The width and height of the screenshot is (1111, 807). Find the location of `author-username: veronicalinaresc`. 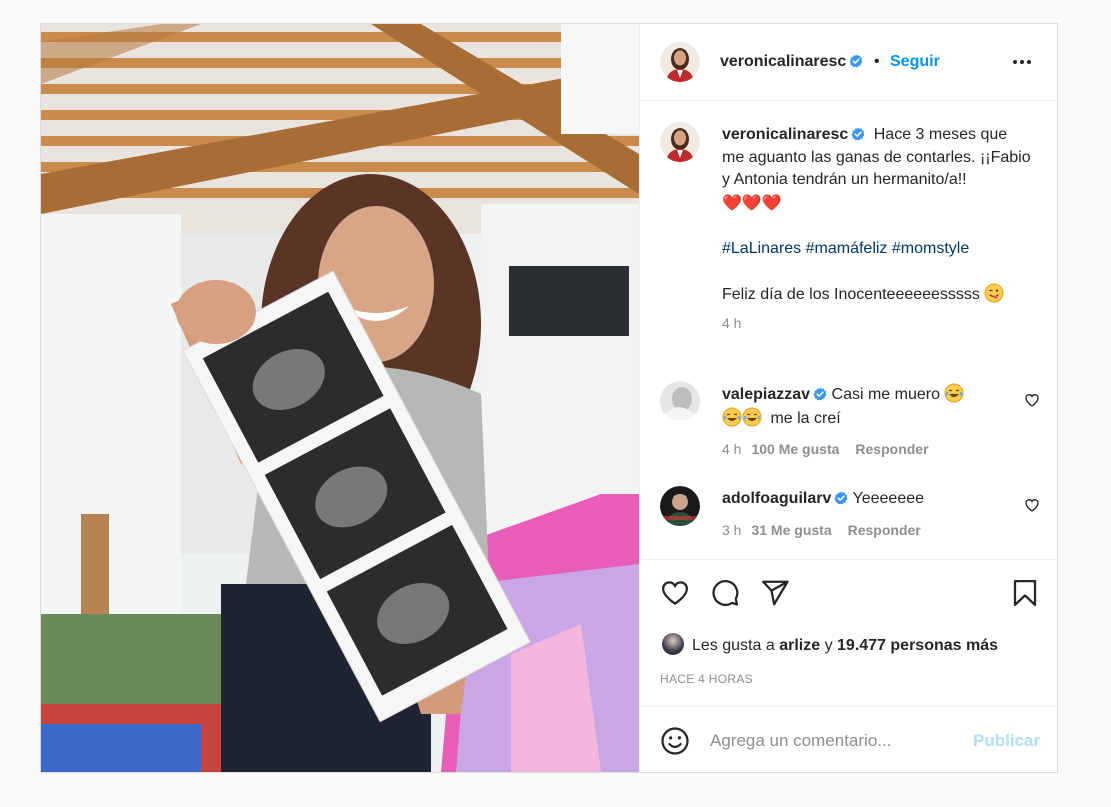

author-username: veronicalinaresc is located at coordinates (791, 62).